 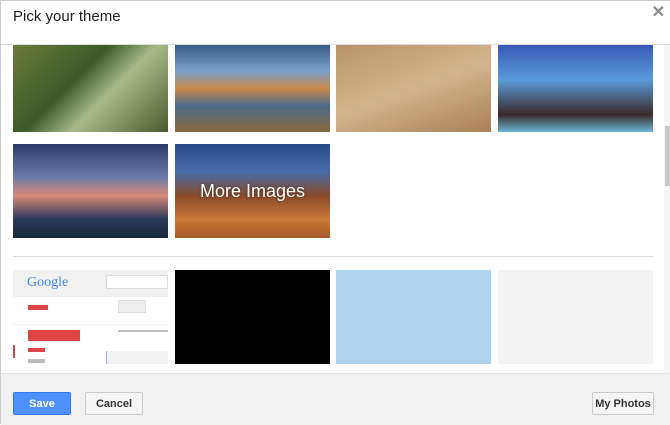 I want to click on cancel-button: Cancel, so click(x=114, y=403).